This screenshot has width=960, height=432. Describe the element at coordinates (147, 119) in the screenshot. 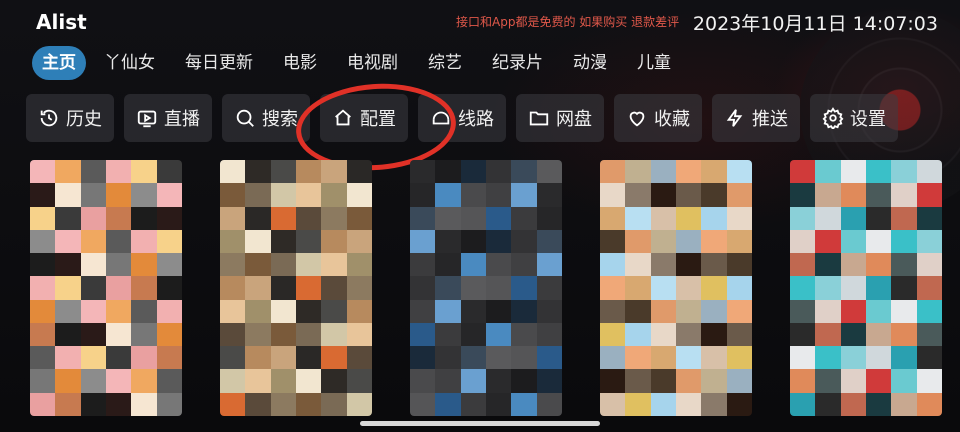

I see `tv-icon` at that location.